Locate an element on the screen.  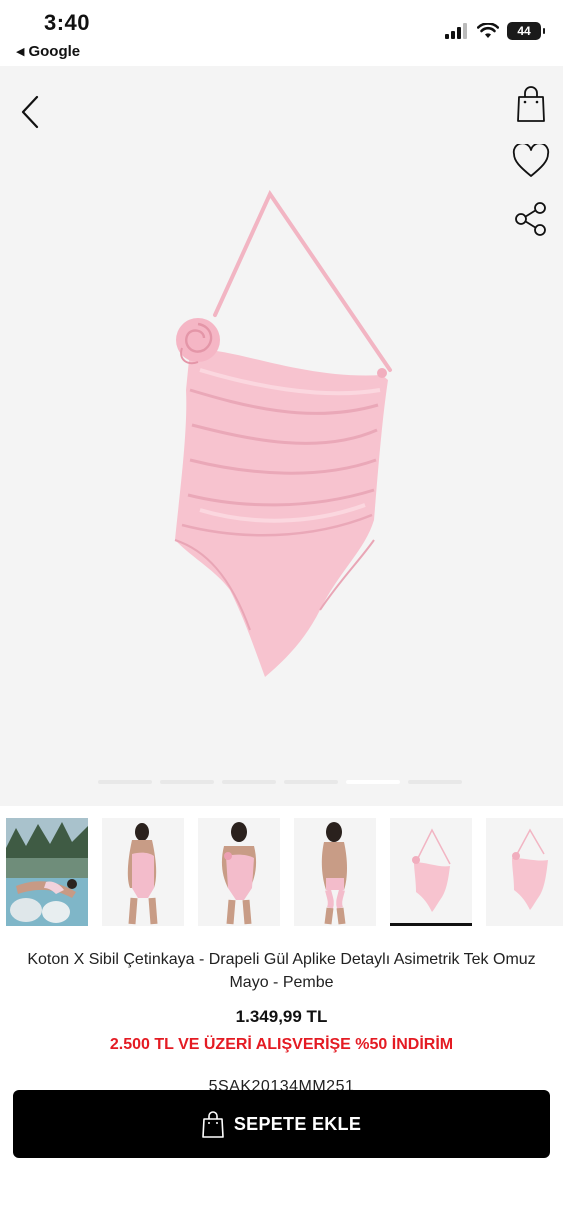
model-back-photo is located at coordinates (335, 872).